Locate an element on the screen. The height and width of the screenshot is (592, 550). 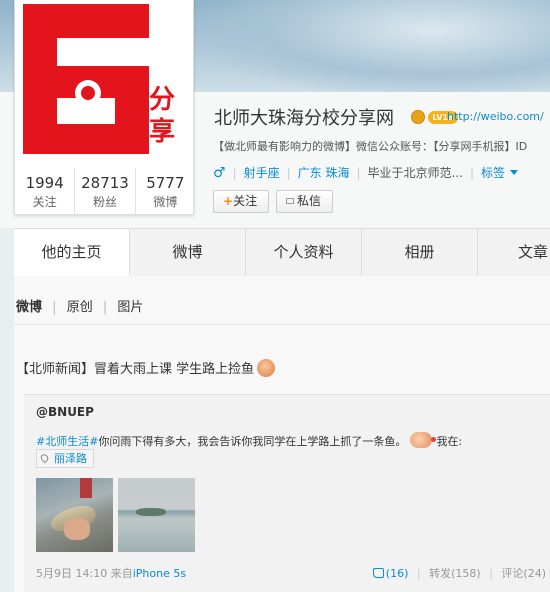
source-prefix: 来自 is located at coordinates (121, 573).